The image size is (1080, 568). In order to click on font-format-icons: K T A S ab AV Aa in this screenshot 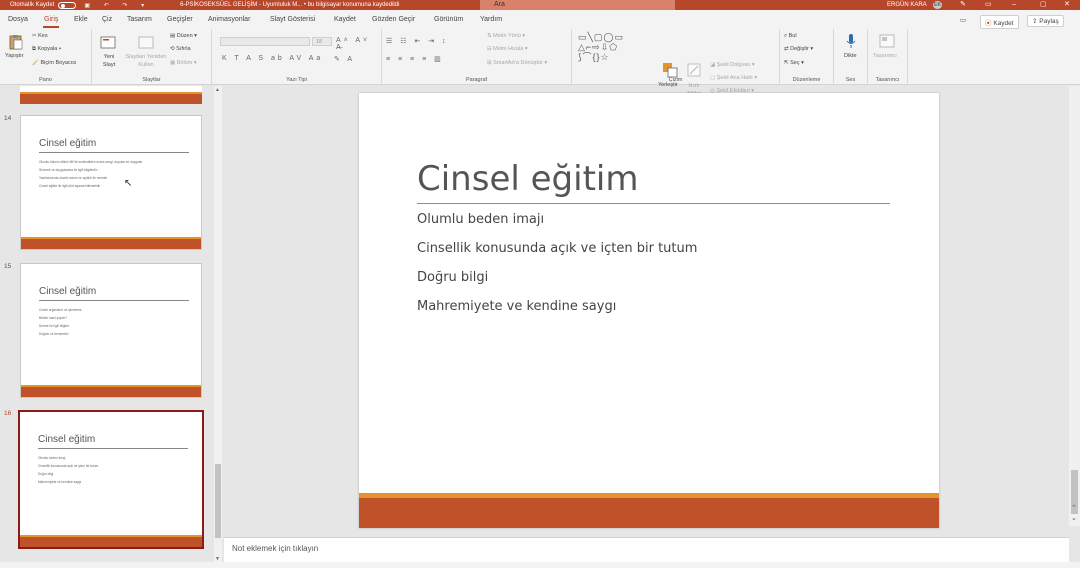, I will do `click(272, 58)`.